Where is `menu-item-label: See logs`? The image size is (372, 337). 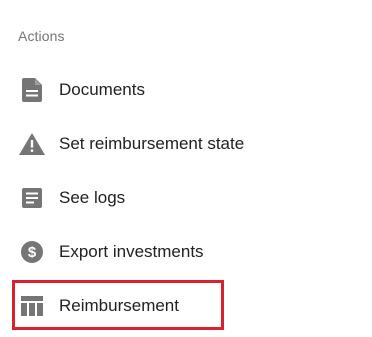 menu-item-label: See logs is located at coordinates (92, 197).